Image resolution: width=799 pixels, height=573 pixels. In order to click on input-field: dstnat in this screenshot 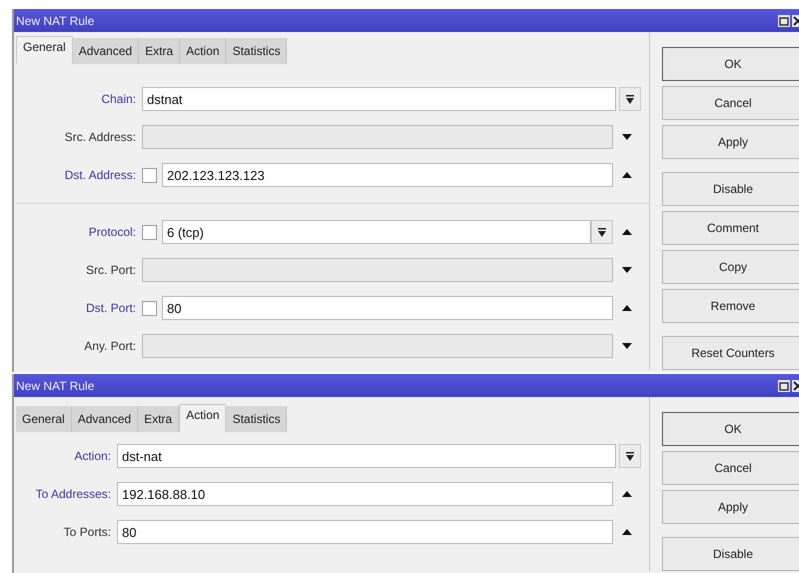, I will do `click(379, 99)`.